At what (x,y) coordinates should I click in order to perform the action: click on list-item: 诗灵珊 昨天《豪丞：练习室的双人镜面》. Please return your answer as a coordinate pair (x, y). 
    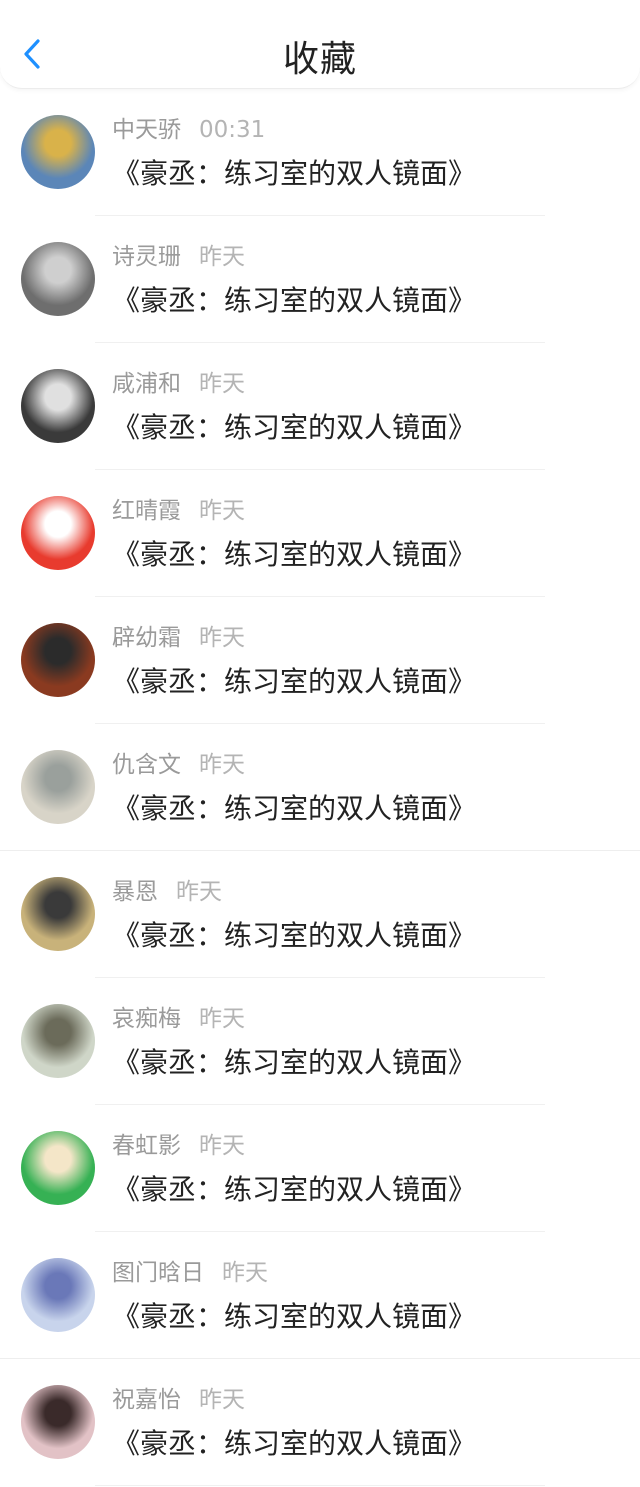
    Looking at the image, I should click on (320, 279).